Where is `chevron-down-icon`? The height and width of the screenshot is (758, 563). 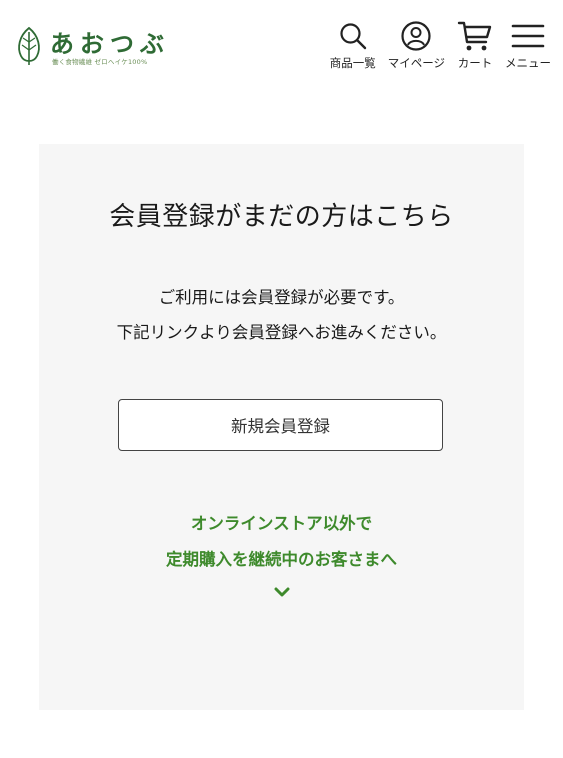
chevron-down-icon is located at coordinates (282, 592).